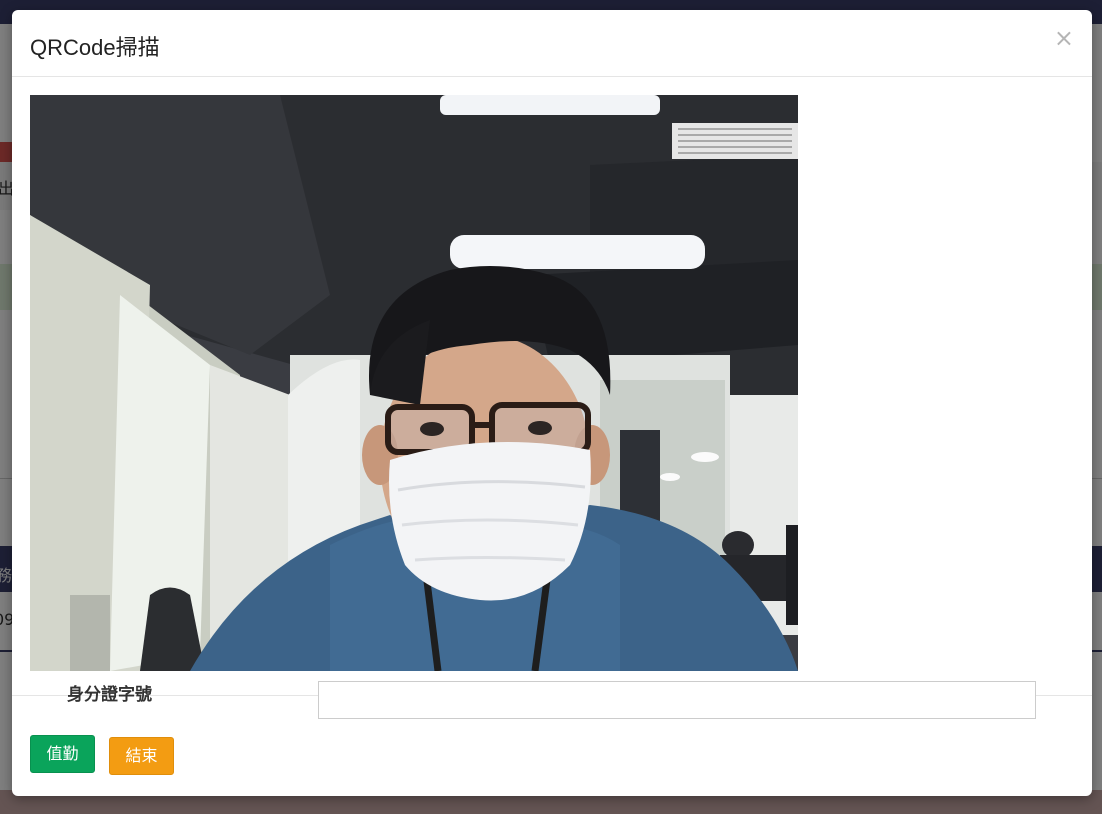 The image size is (1102, 814). Describe the element at coordinates (95, 47) in the screenshot. I see `modal-title: QRCode掃描` at that location.